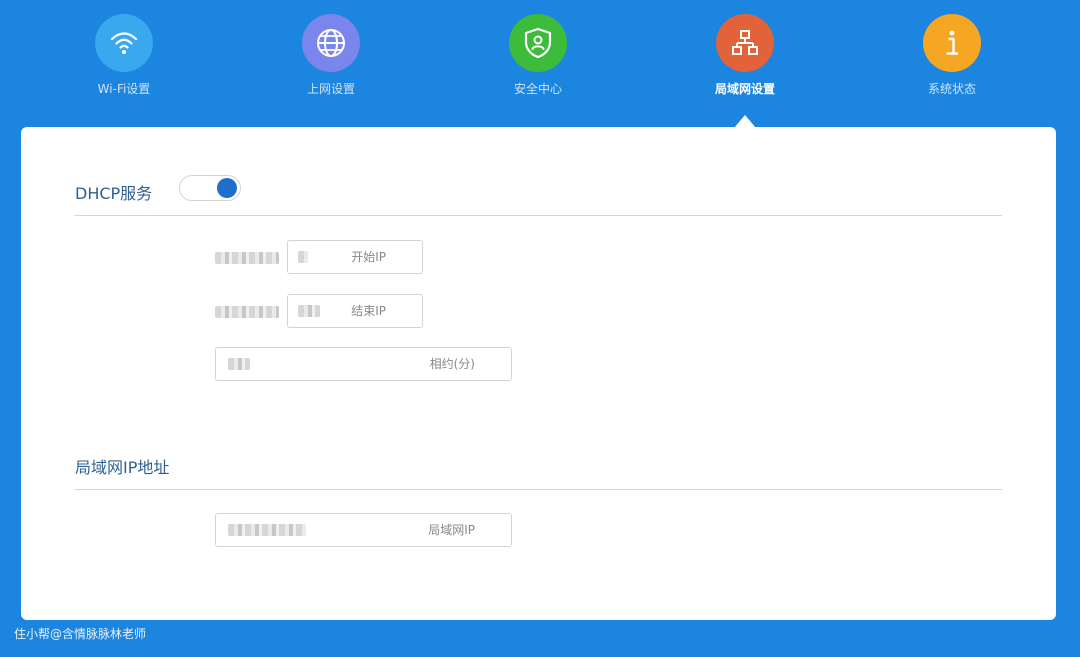 The height and width of the screenshot is (657, 1080). Describe the element at coordinates (538, 489) in the screenshot. I see `lan-ip-divider` at that location.